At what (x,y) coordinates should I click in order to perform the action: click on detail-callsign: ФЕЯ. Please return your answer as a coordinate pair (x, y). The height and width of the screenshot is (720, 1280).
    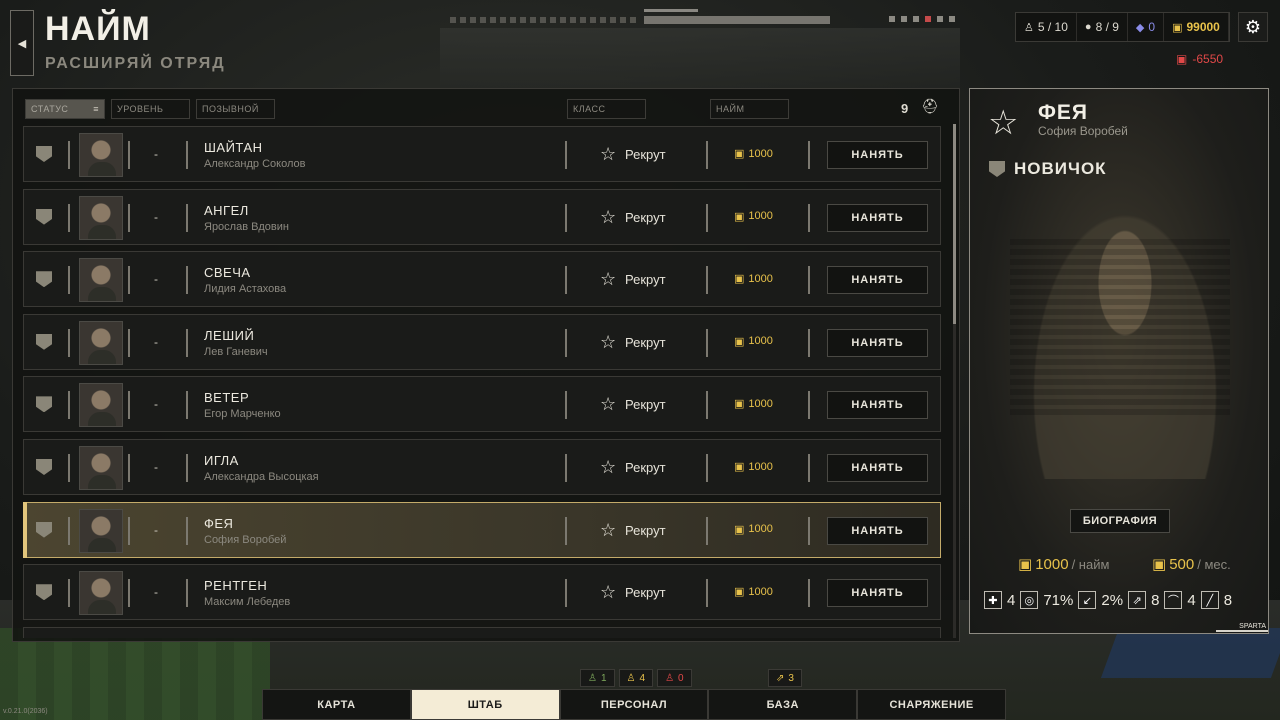
    Looking at the image, I should click on (1063, 112).